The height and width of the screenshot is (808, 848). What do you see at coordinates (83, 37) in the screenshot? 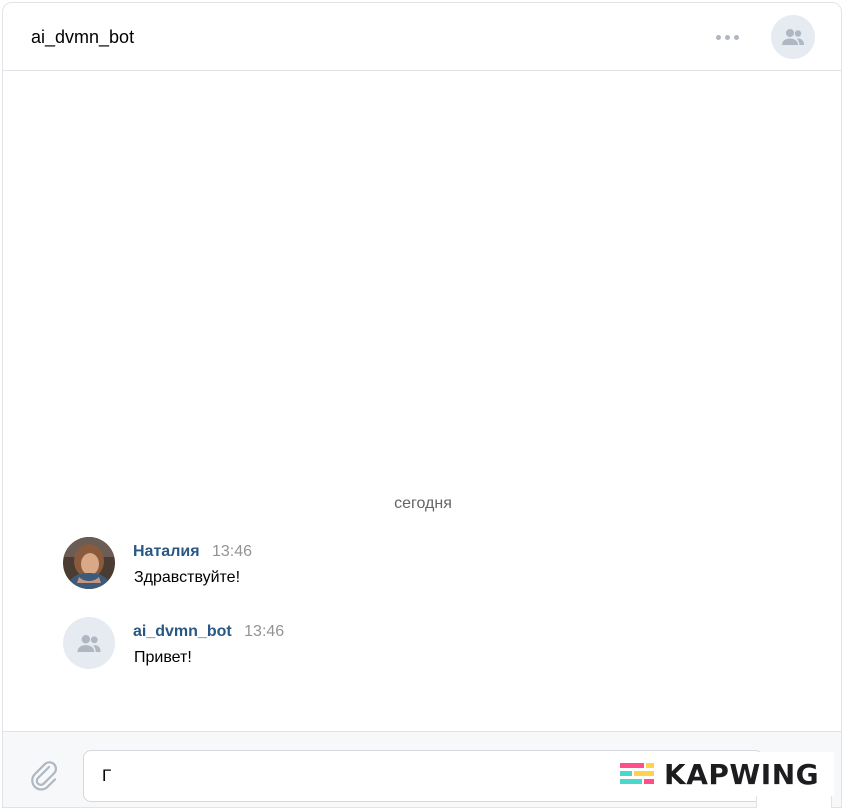
I see `chat-title: ai_dvmn_bot` at bounding box center [83, 37].